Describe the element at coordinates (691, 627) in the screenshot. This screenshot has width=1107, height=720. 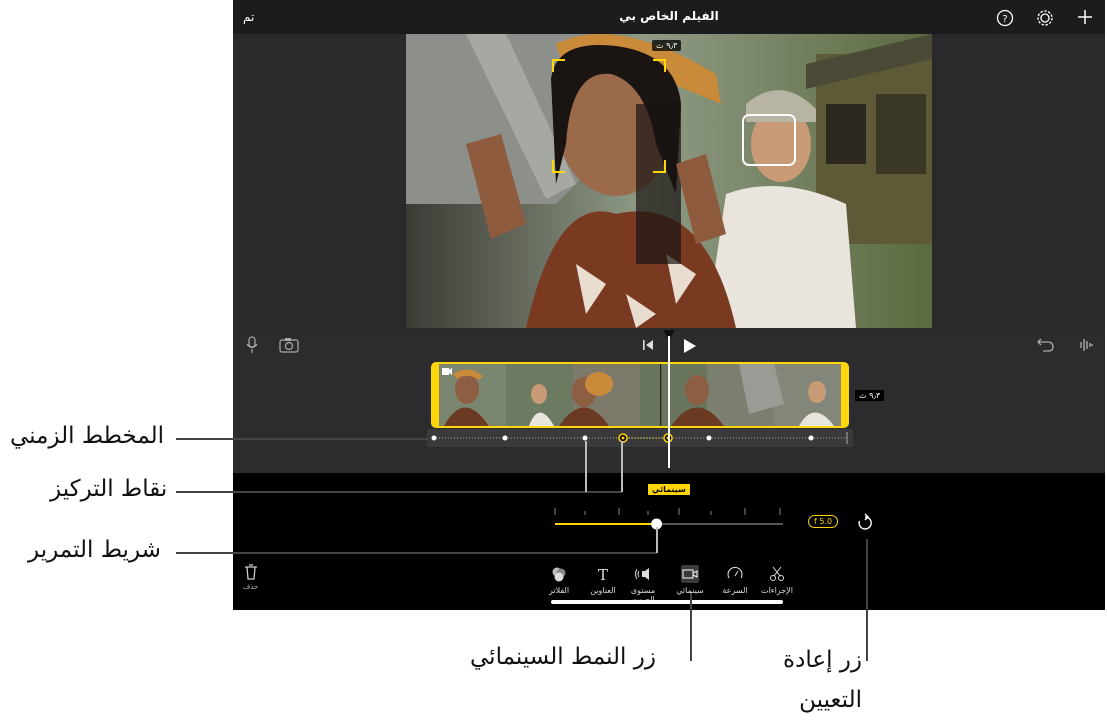
I see `callout-line-cinematic` at that location.